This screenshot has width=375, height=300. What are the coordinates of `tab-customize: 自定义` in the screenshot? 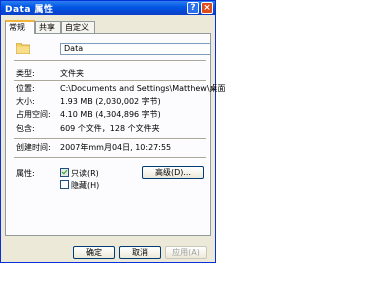 It's located at (78, 27).